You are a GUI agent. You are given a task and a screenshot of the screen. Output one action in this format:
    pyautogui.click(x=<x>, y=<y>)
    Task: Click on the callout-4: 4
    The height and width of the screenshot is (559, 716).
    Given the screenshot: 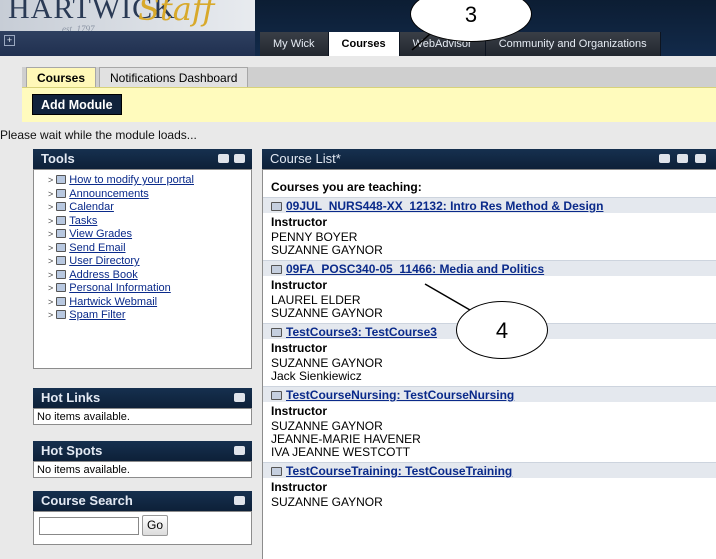 What is the action you would take?
    pyautogui.click(x=502, y=330)
    